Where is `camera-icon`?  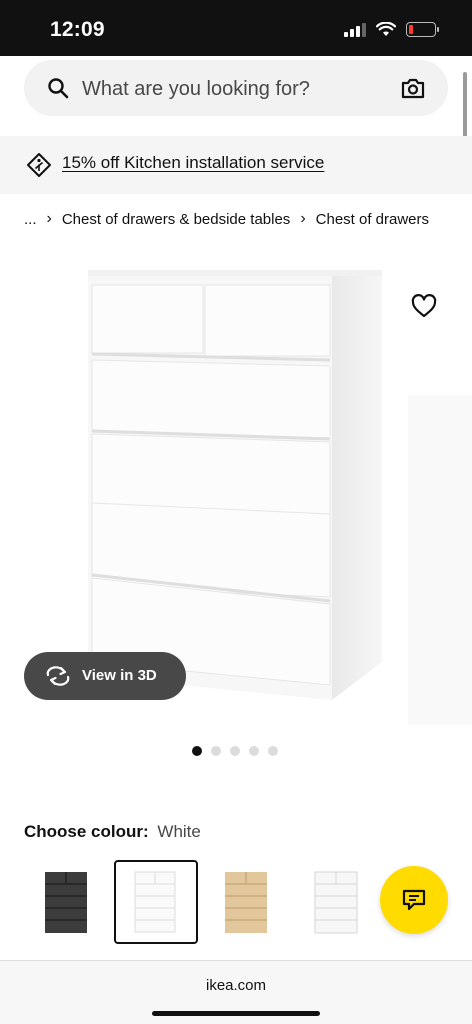
camera-icon is located at coordinates (413, 88).